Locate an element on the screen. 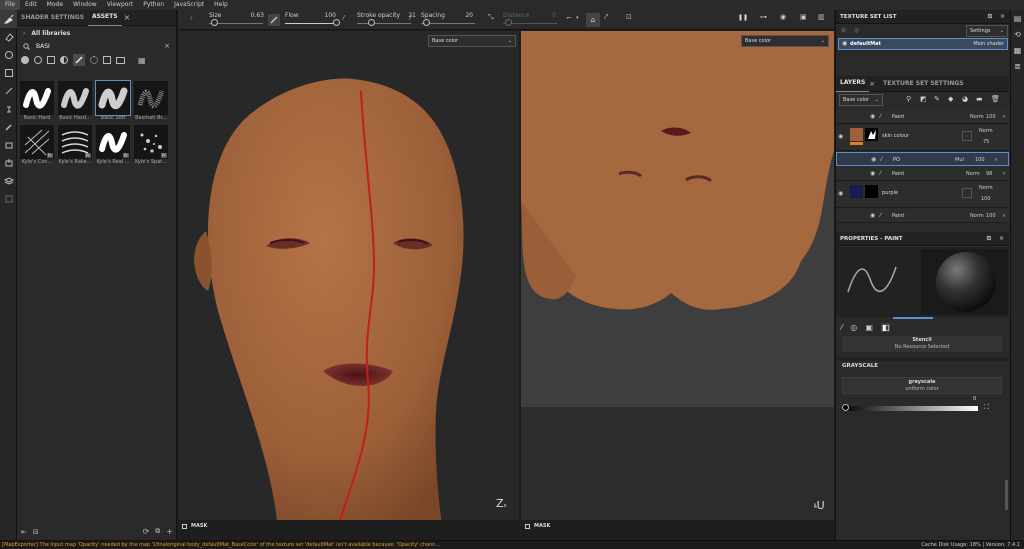 This screenshot has height=549, width=1024. add-fill-layer-icon: ◆ is located at coordinates (950, 99).